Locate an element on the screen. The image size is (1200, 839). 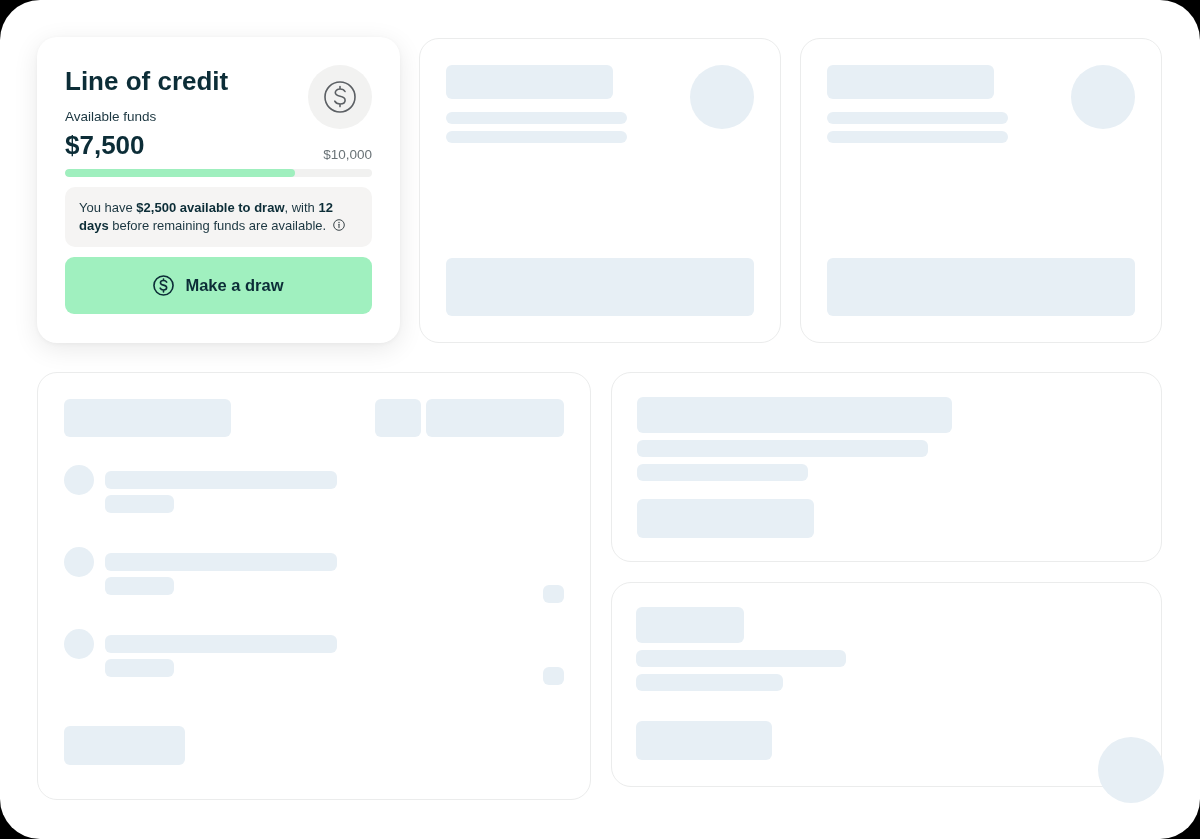
credit-limit: $10,000 is located at coordinates (347, 155).